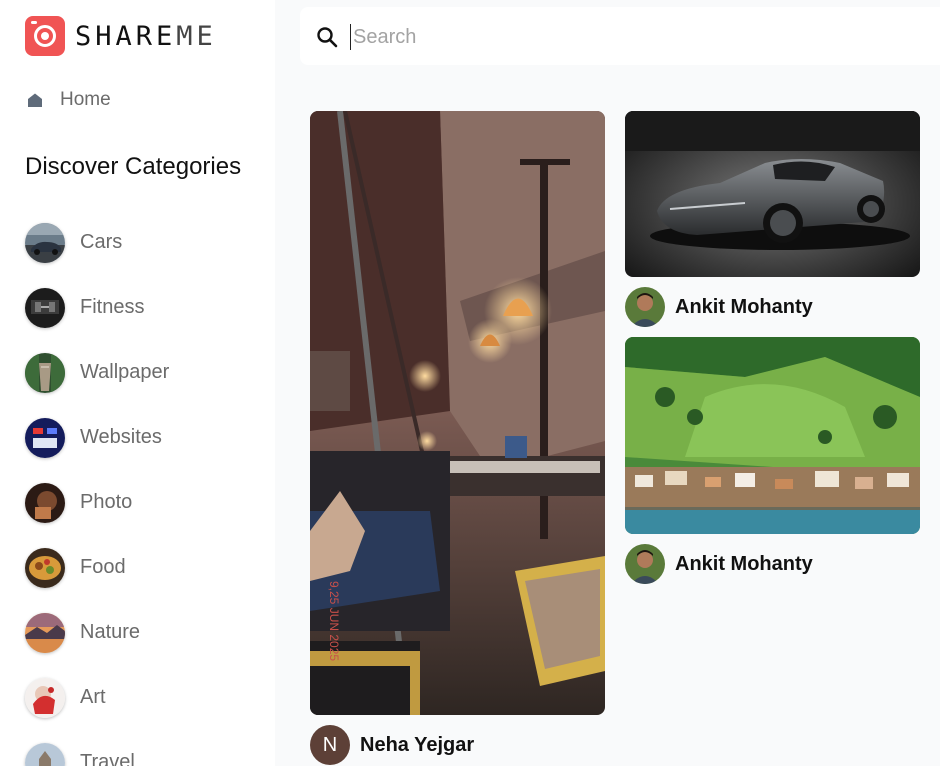 The height and width of the screenshot is (766, 940). I want to click on nav-home: Home, so click(68, 100).